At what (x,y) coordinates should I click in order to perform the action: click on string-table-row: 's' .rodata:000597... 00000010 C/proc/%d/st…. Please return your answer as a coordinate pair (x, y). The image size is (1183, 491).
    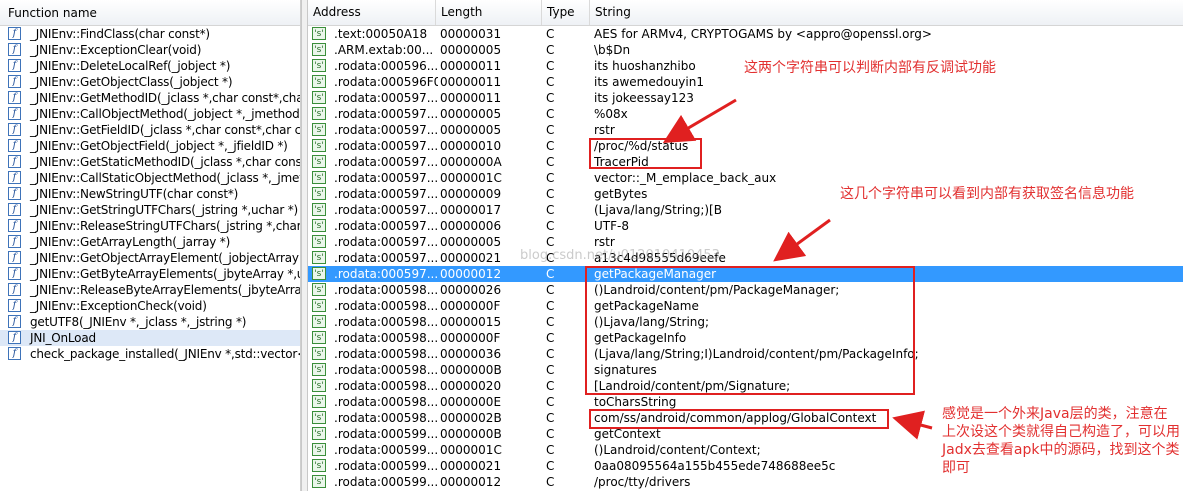
    Looking at the image, I should click on (745, 146).